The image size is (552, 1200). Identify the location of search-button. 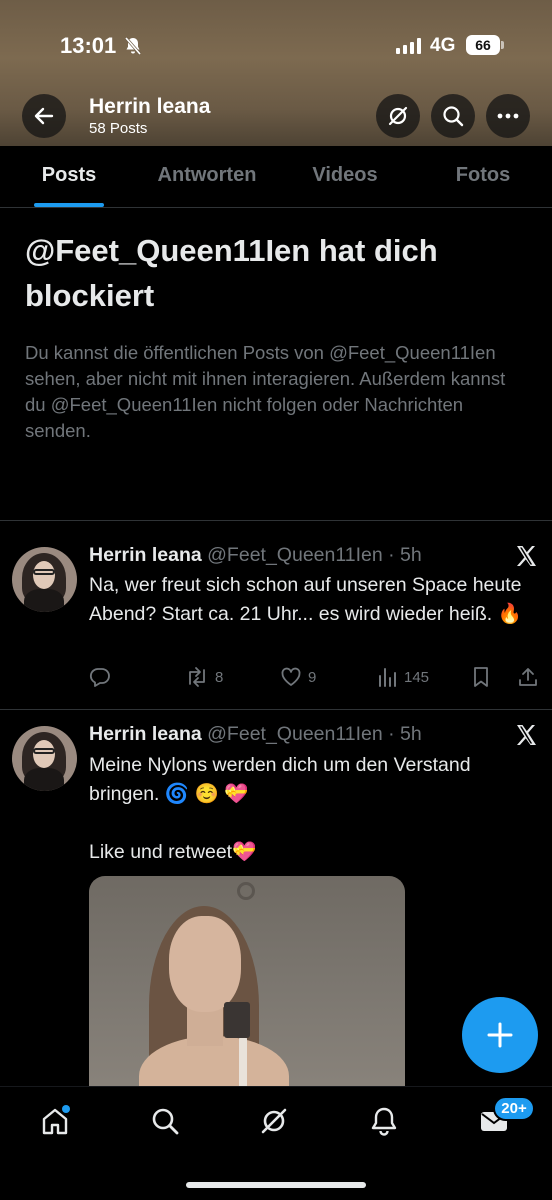
(453, 116).